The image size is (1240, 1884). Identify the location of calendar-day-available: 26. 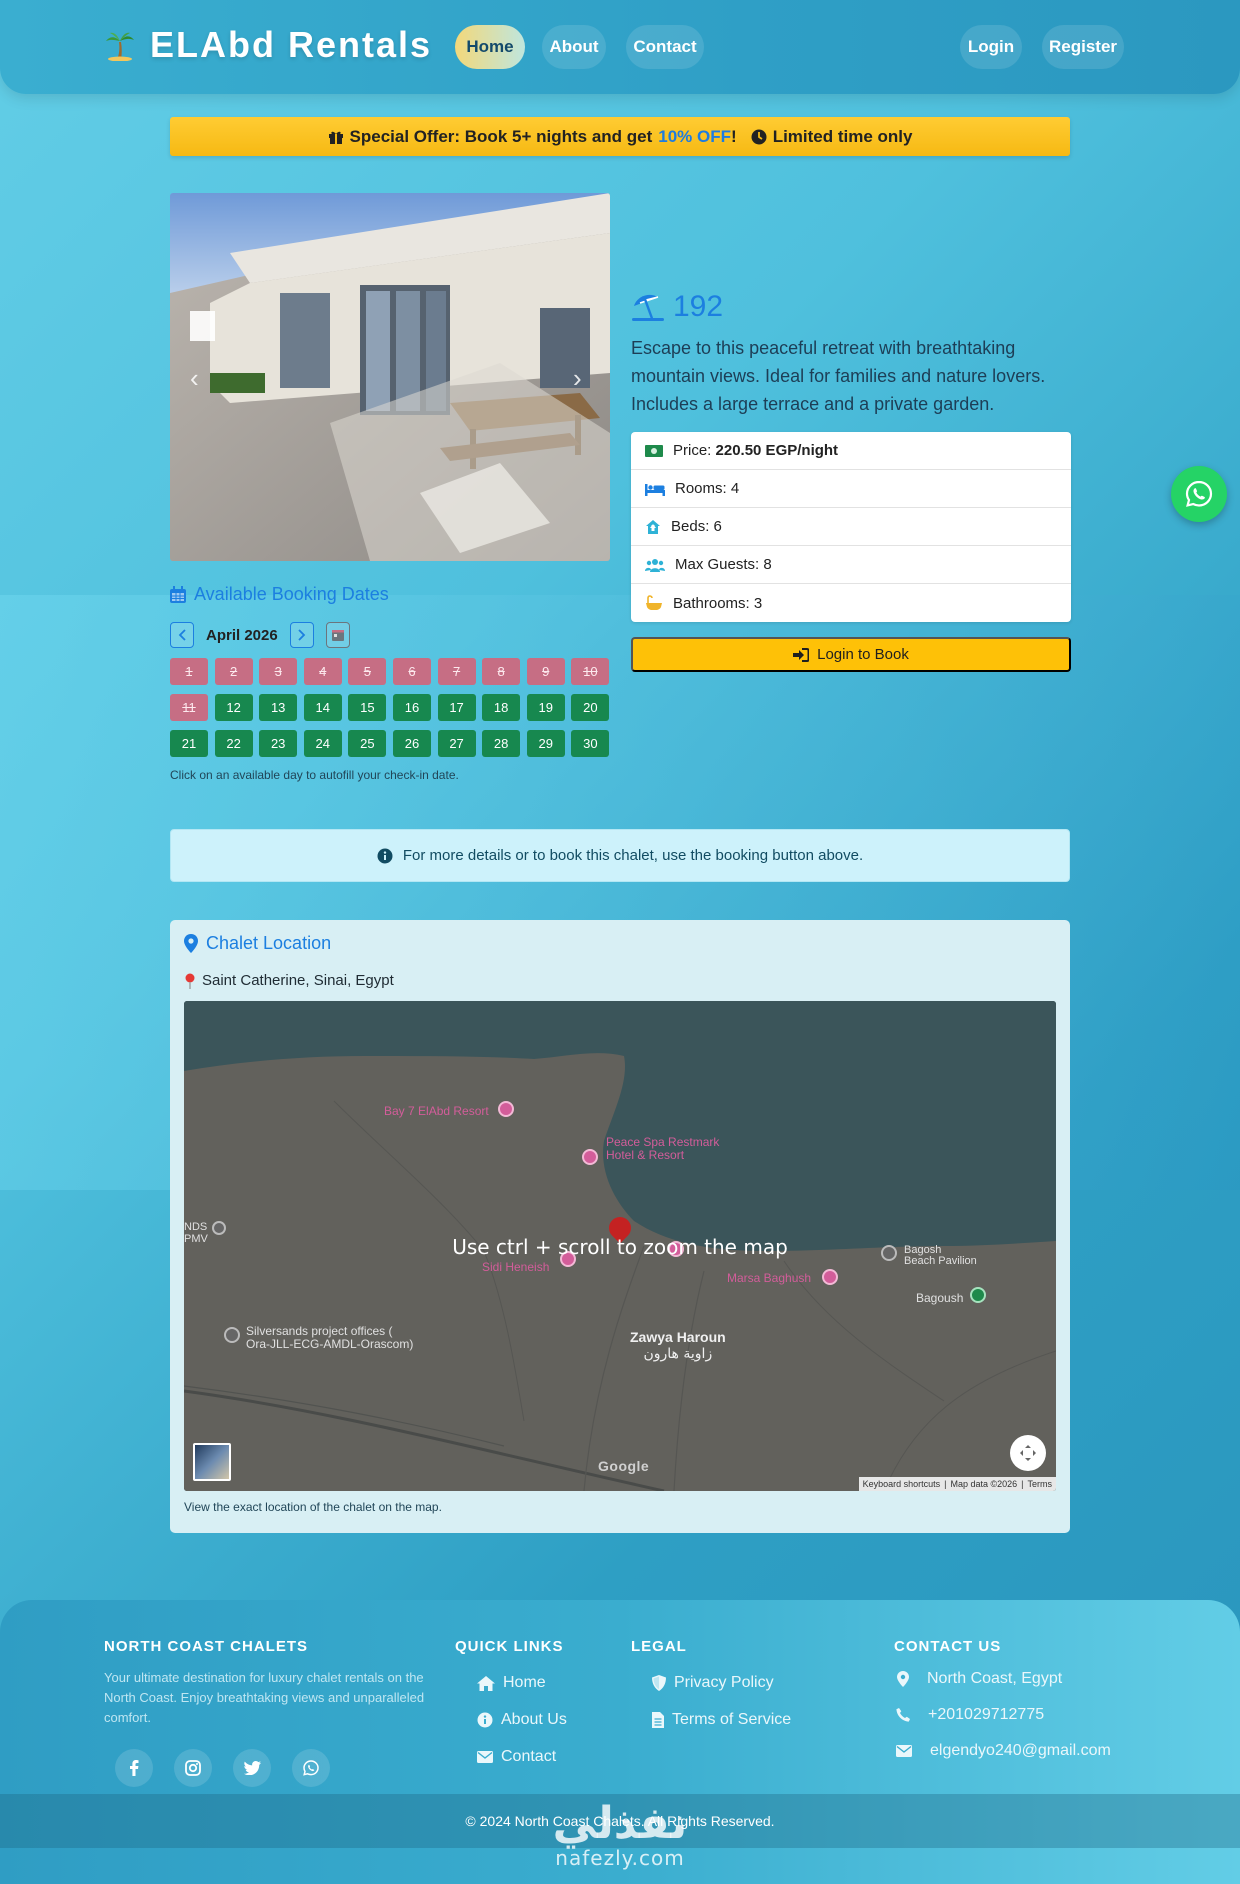
(411, 743).